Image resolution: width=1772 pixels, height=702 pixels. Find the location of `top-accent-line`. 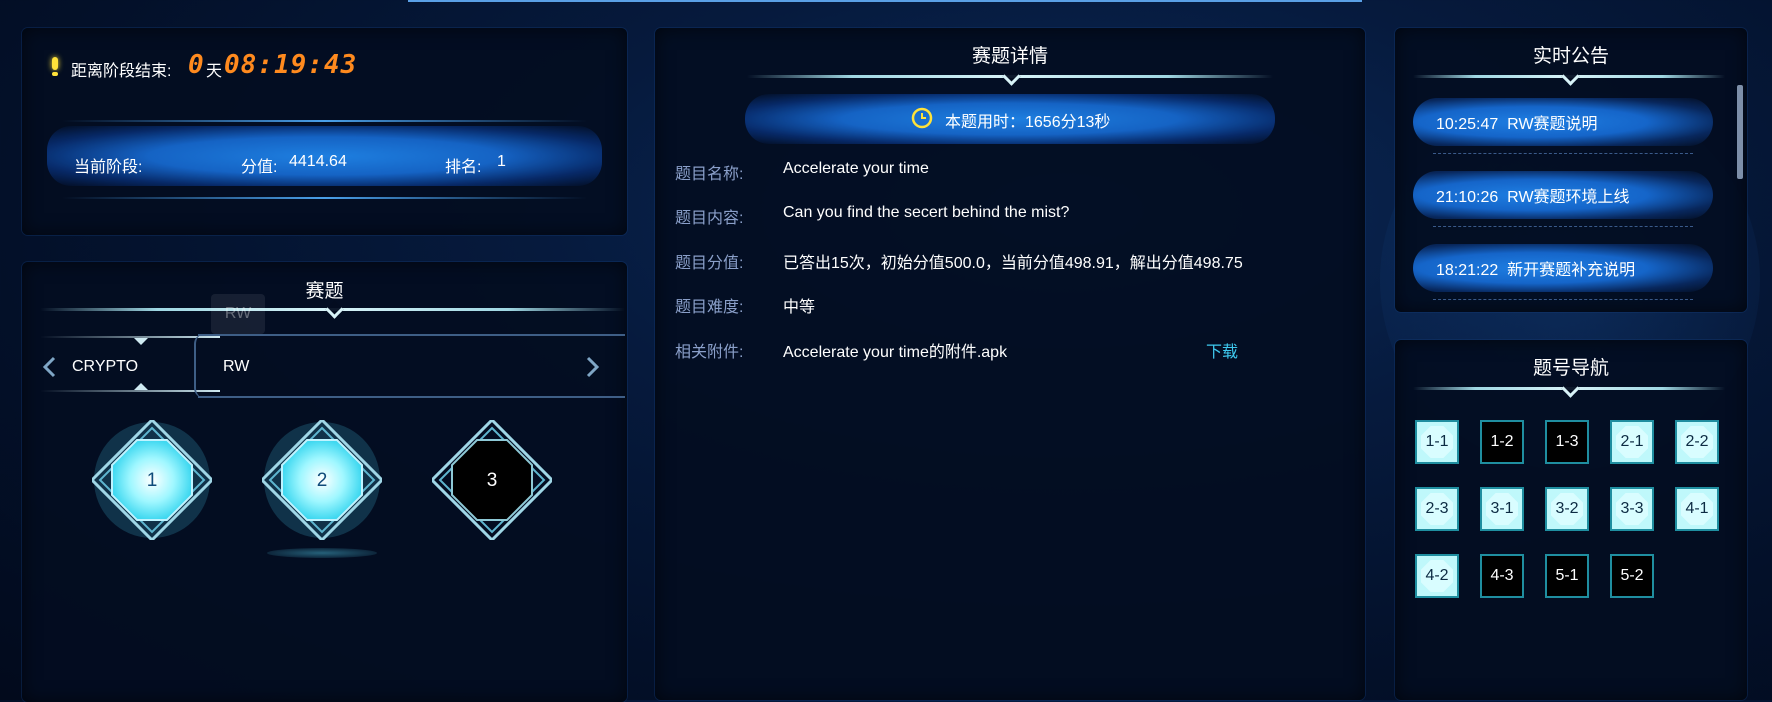

top-accent-line is located at coordinates (885, 1).